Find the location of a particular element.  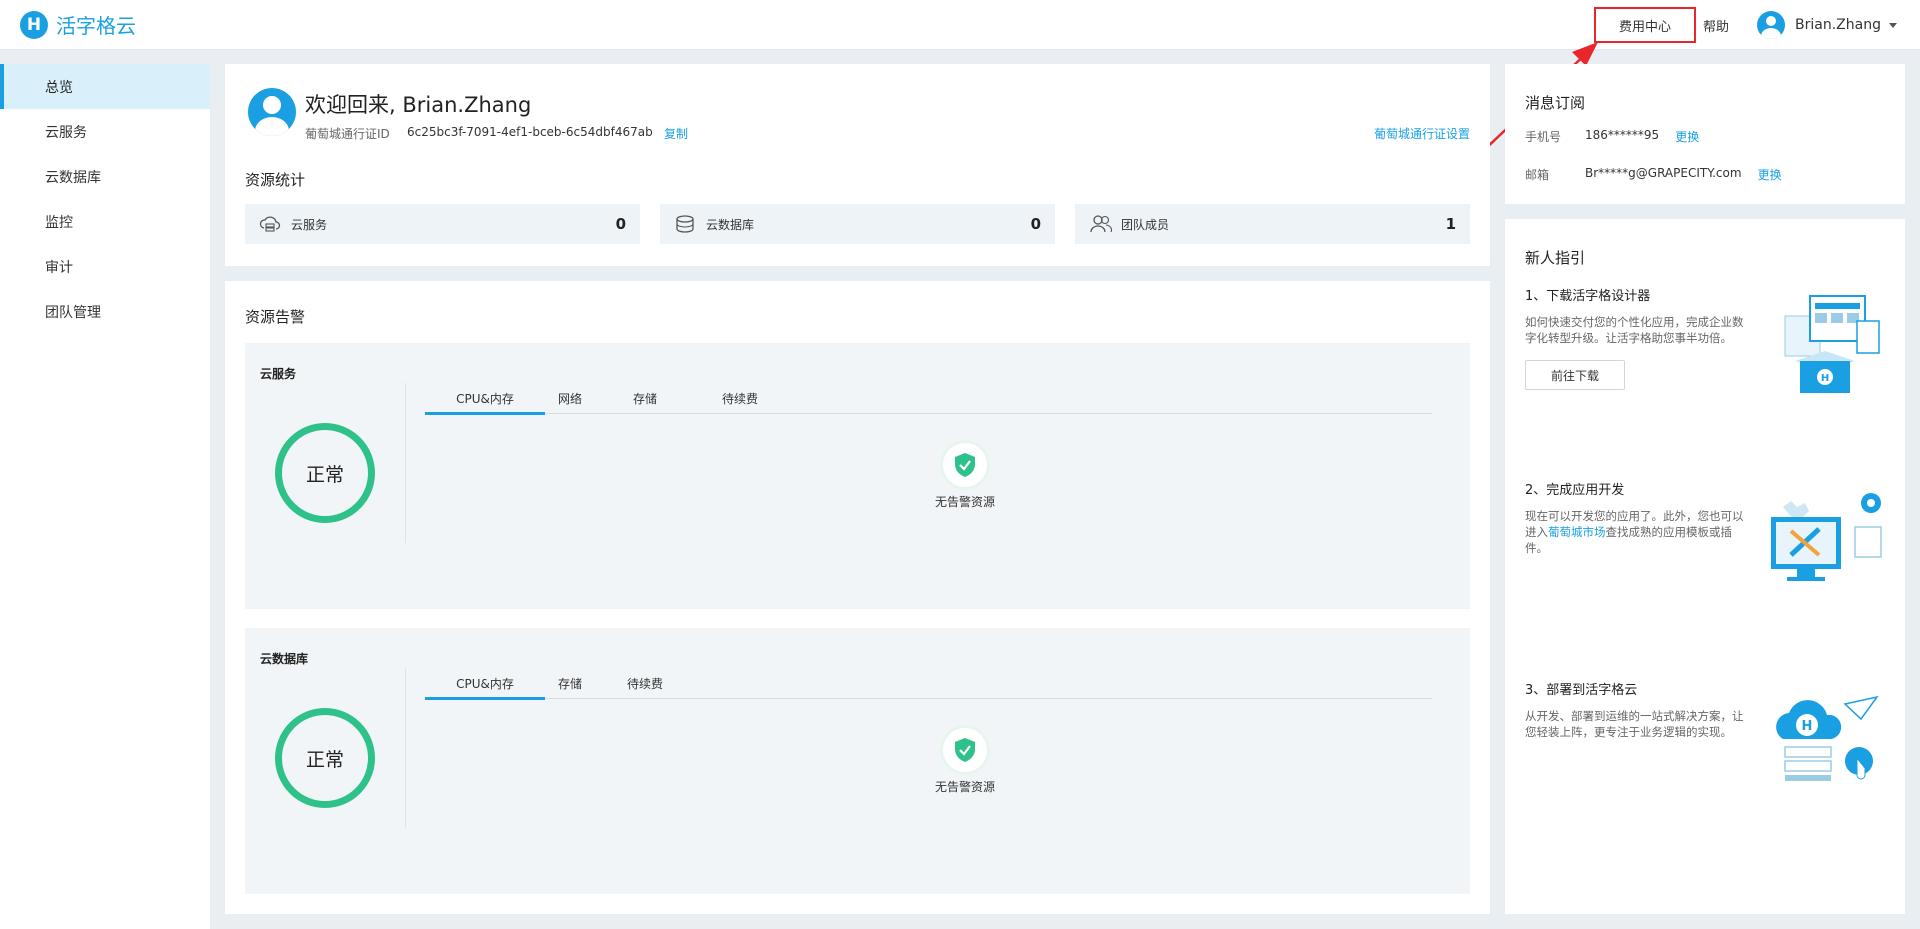

logo-mark-icon: H is located at coordinates (34, 24).